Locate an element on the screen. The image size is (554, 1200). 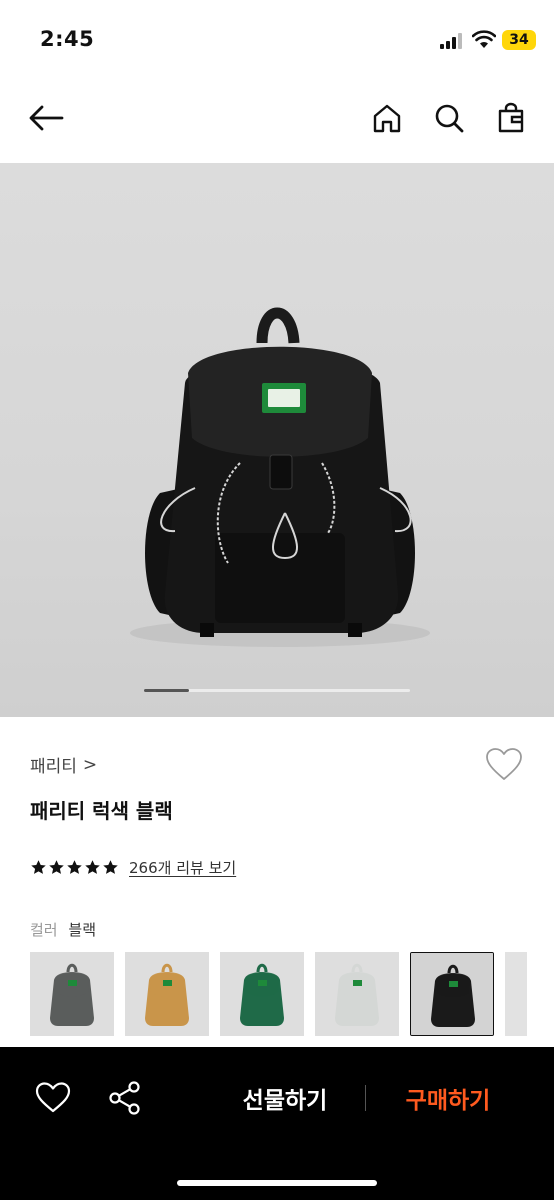
brand-name: 패리티 is located at coordinates (53, 767).